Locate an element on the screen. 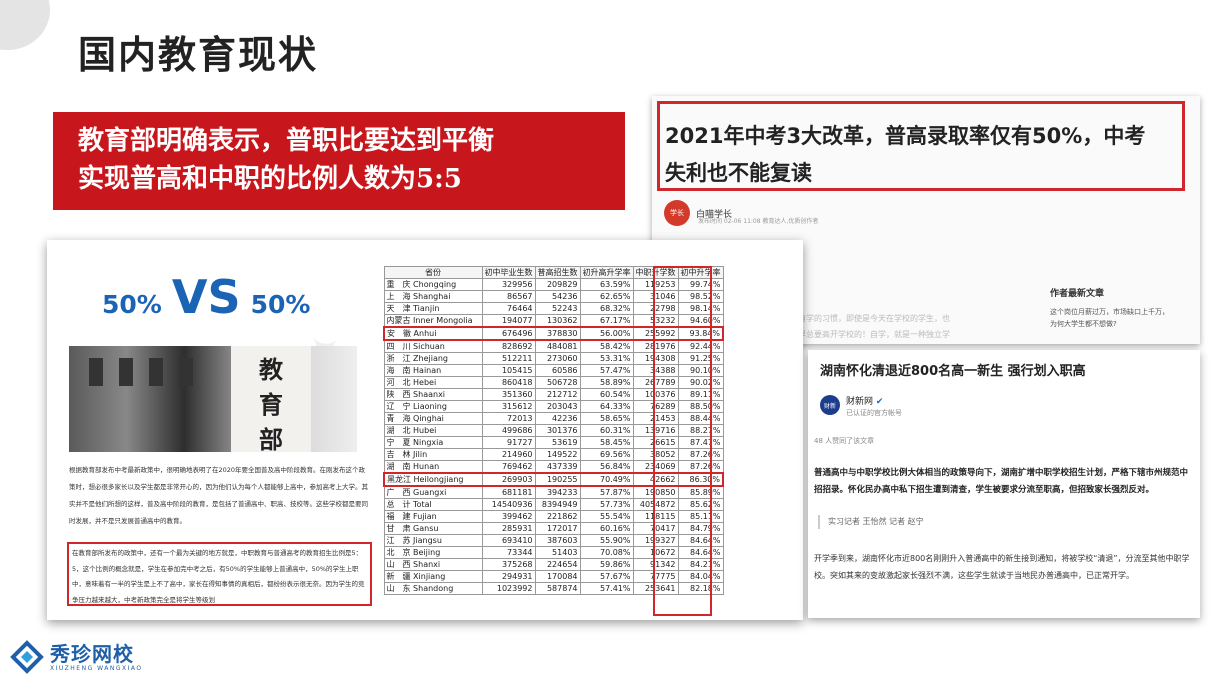 This screenshot has width=1229, height=691. value-cell: 587874 is located at coordinates (557, 588).